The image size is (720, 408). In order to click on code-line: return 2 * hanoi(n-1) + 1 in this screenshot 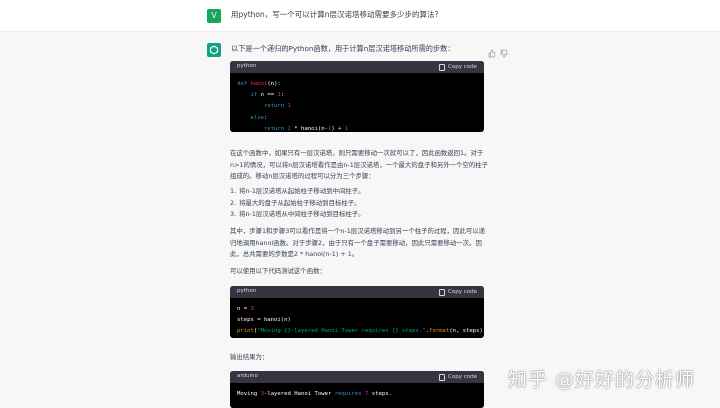, I will do `click(306, 128)`.